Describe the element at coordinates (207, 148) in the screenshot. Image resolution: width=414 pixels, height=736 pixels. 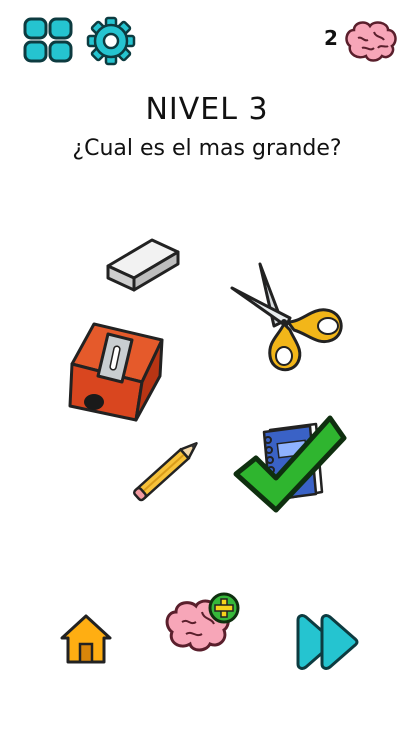
I see `question-text: ¿Cual es el mas grande?` at that location.